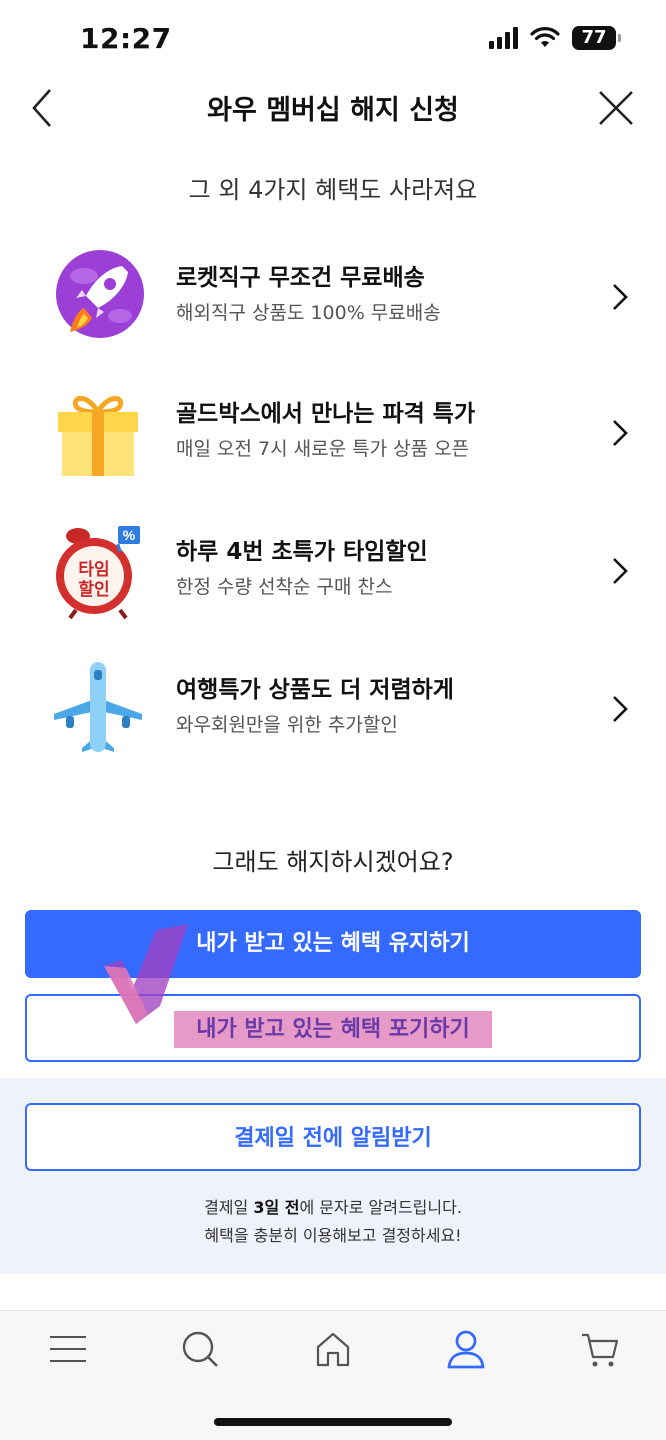 The width and height of the screenshot is (666, 1440). I want to click on nav-my-page, so click(466, 1349).